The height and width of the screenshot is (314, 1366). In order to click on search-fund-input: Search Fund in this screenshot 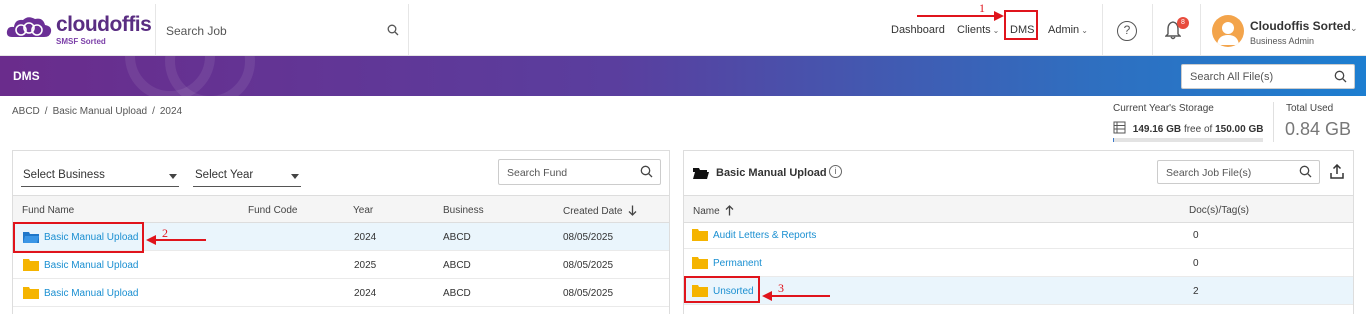, I will do `click(579, 172)`.